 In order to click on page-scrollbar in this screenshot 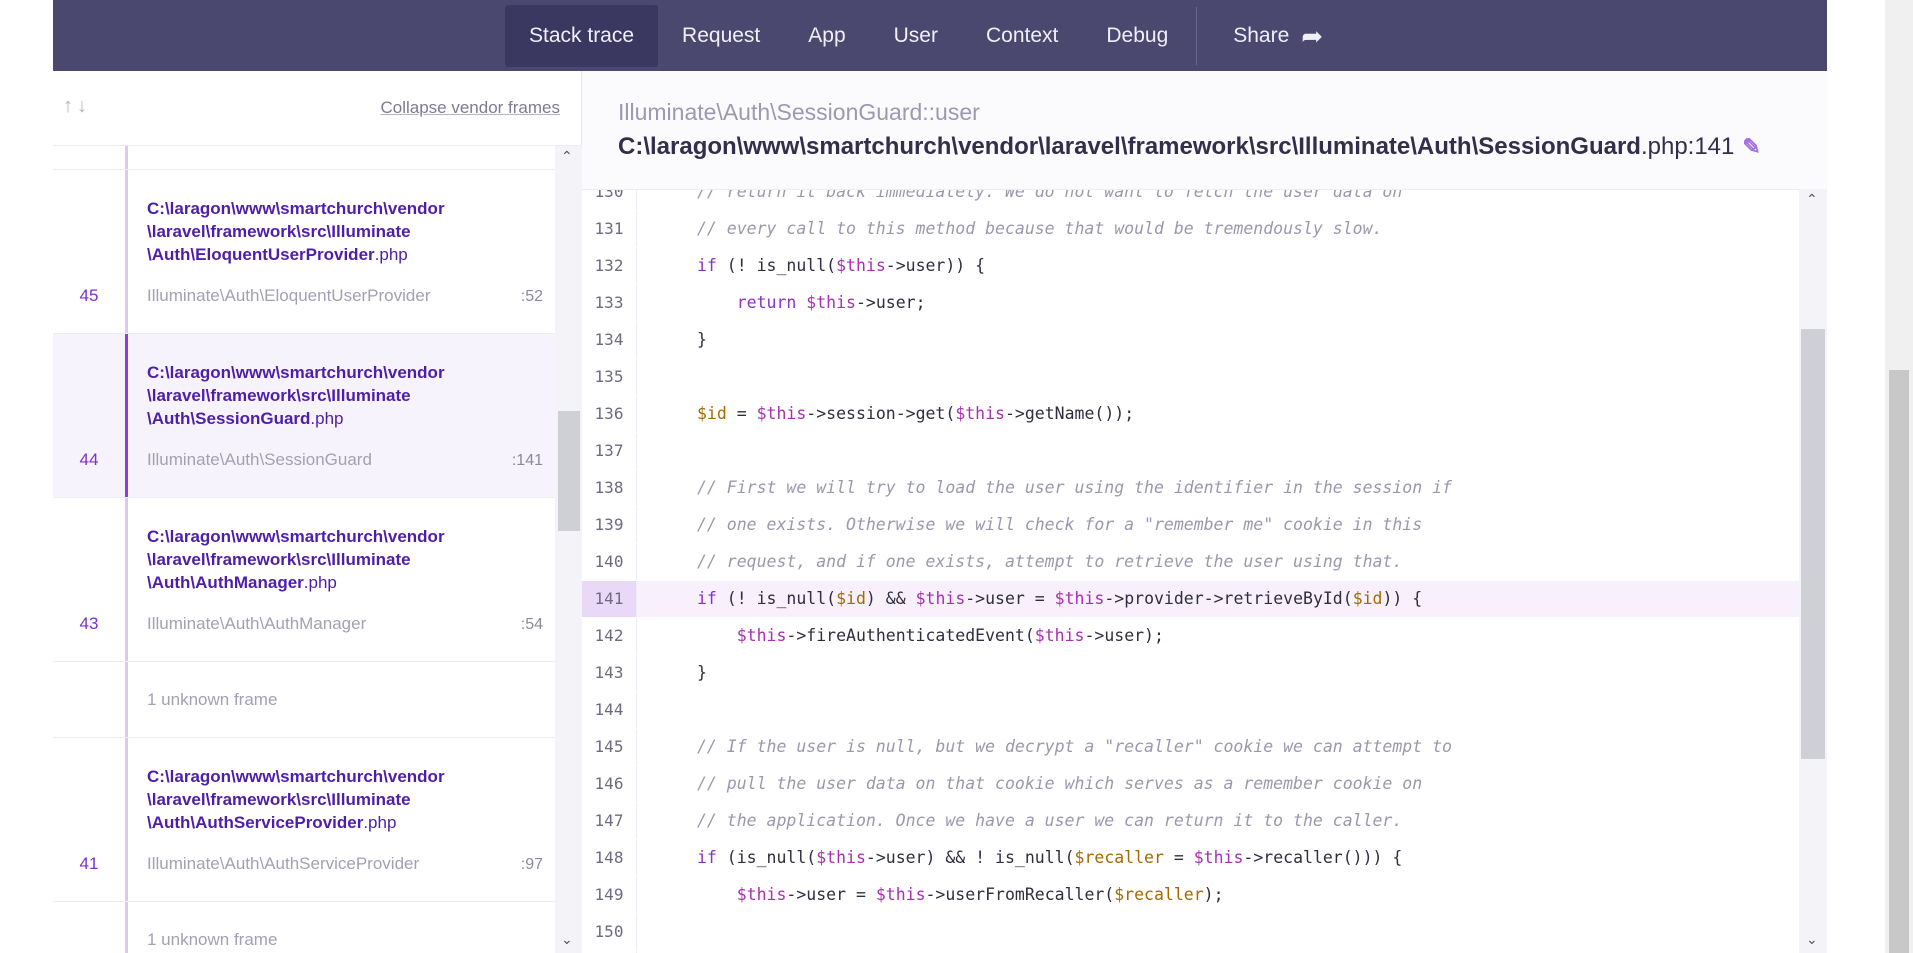, I will do `click(1899, 476)`.